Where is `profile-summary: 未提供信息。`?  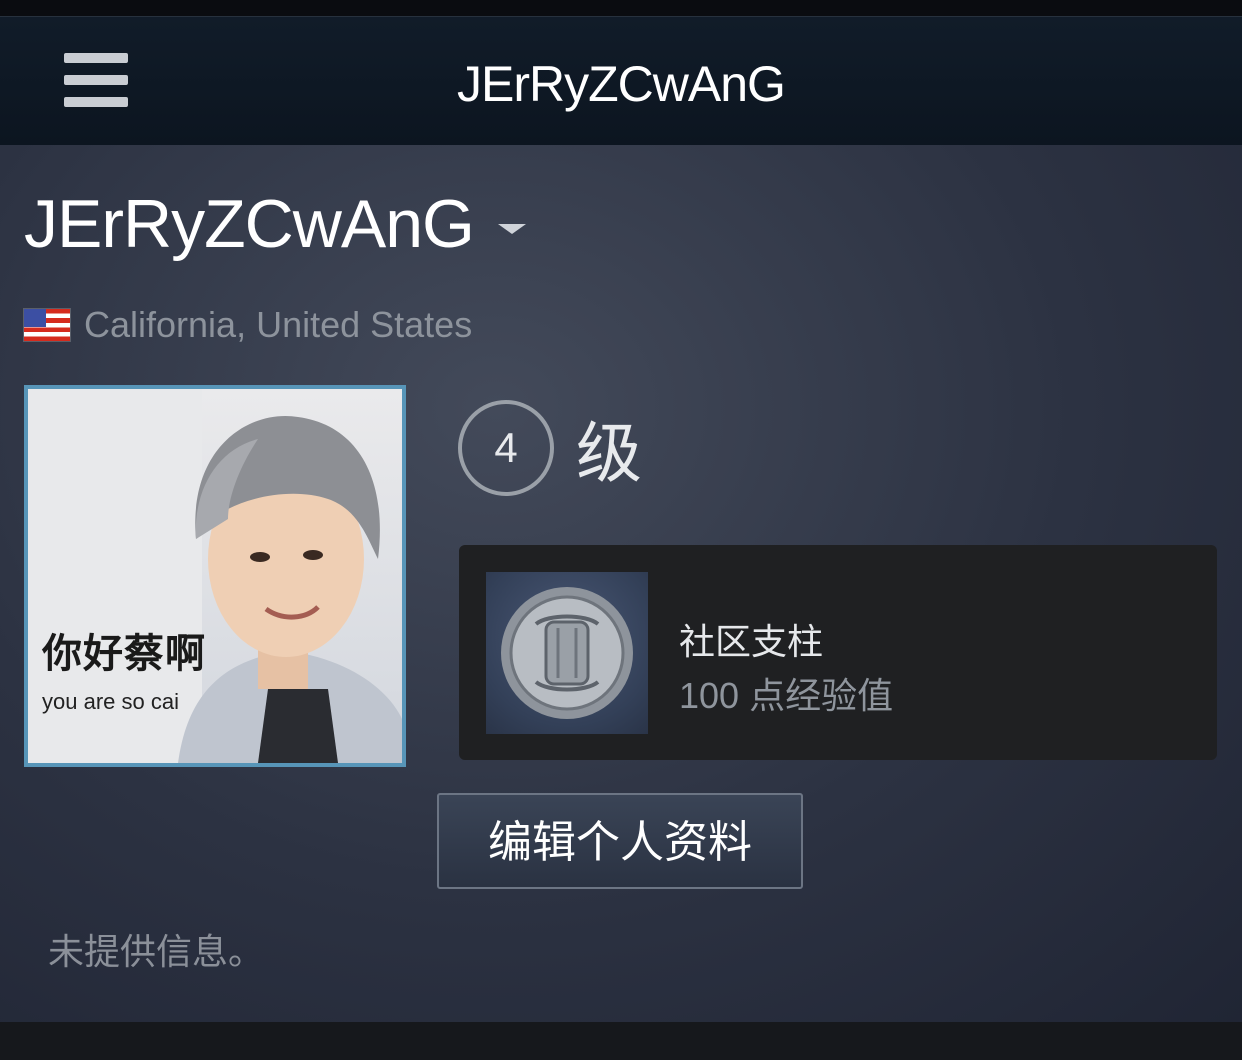
profile-summary: 未提供信息。 is located at coordinates (156, 951).